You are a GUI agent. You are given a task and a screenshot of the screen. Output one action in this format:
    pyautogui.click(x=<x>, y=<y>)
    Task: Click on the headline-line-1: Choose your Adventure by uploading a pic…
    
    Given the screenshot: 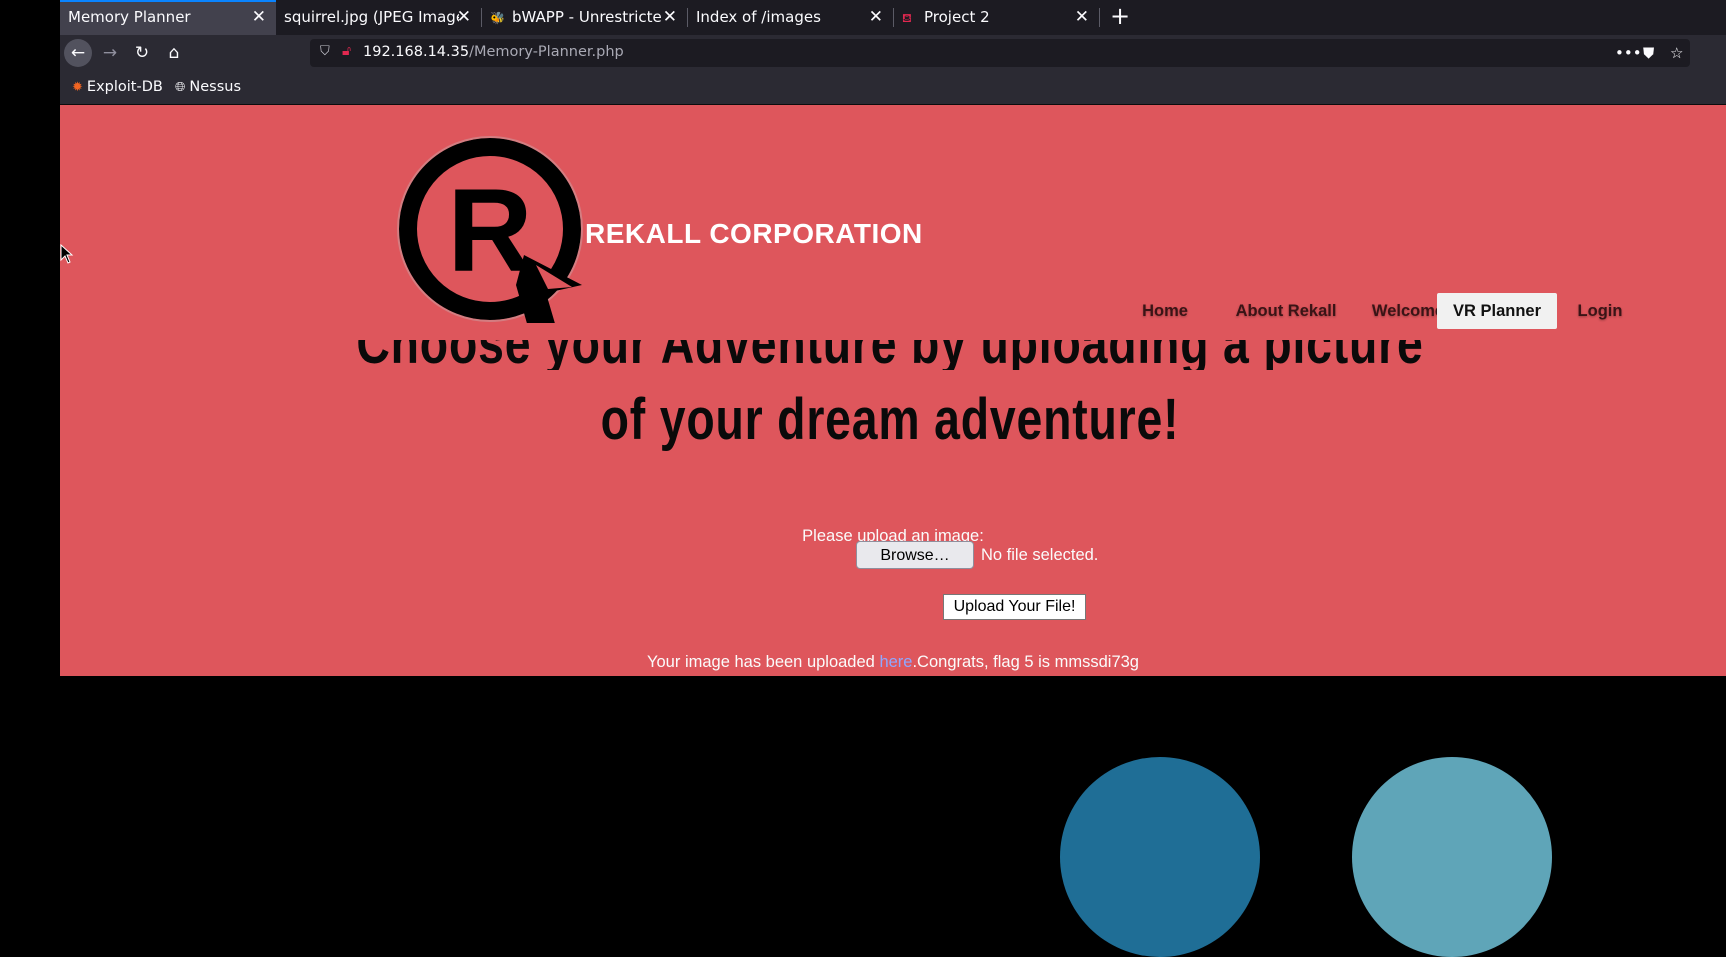 What is the action you would take?
    pyautogui.click(x=890, y=355)
    